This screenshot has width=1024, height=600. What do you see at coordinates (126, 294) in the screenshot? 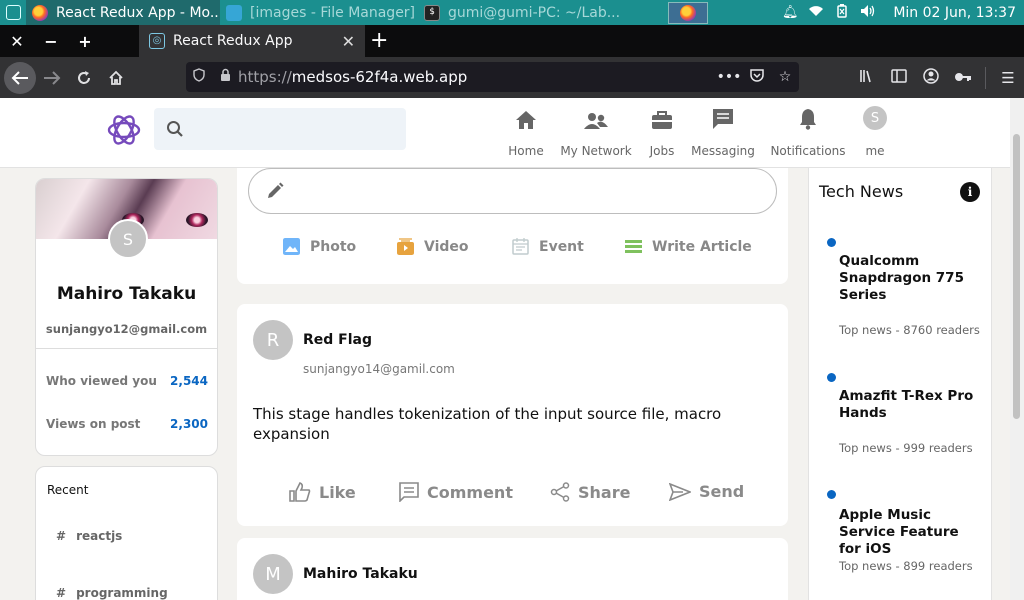
I see `profile-name: Mahiro Takaku` at bounding box center [126, 294].